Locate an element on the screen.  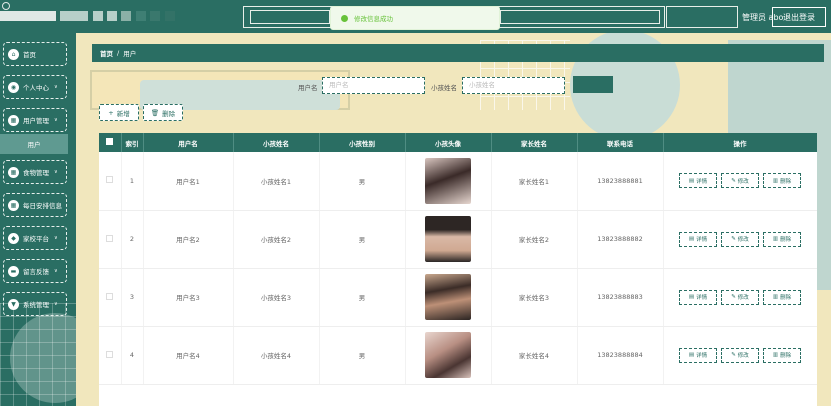
select-all-checkbox is located at coordinates (110, 141).